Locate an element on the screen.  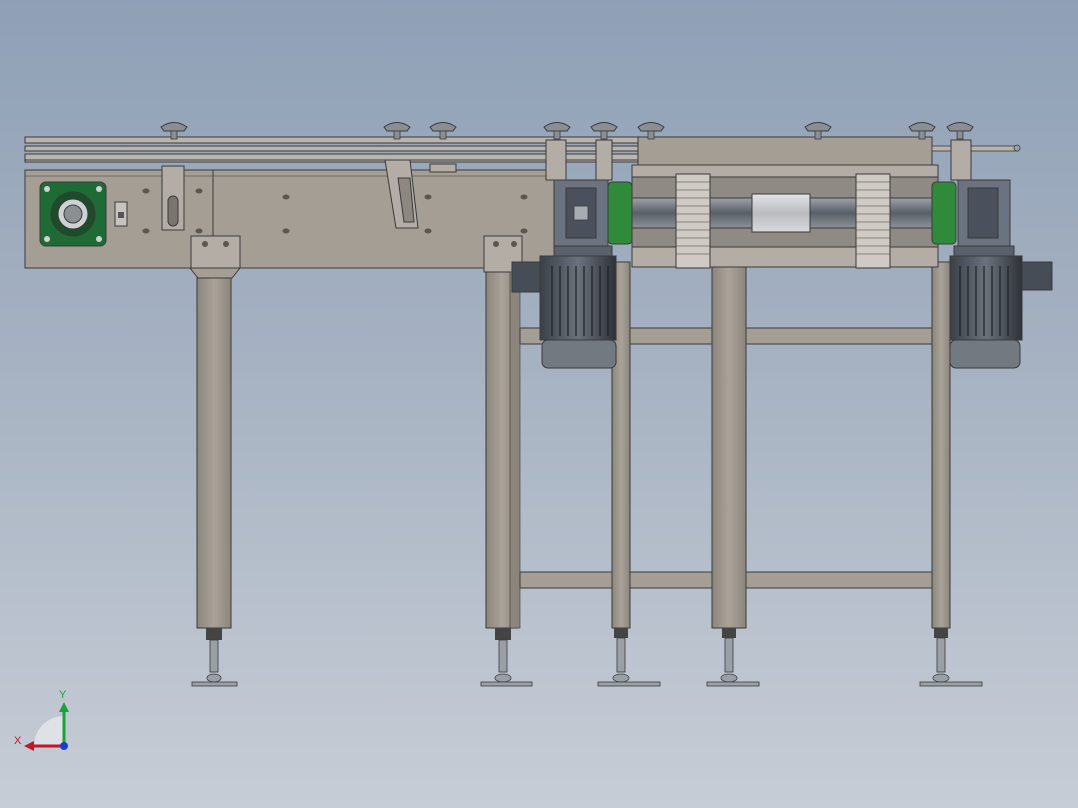
x-axis-label: X is located at coordinates (18, 741).